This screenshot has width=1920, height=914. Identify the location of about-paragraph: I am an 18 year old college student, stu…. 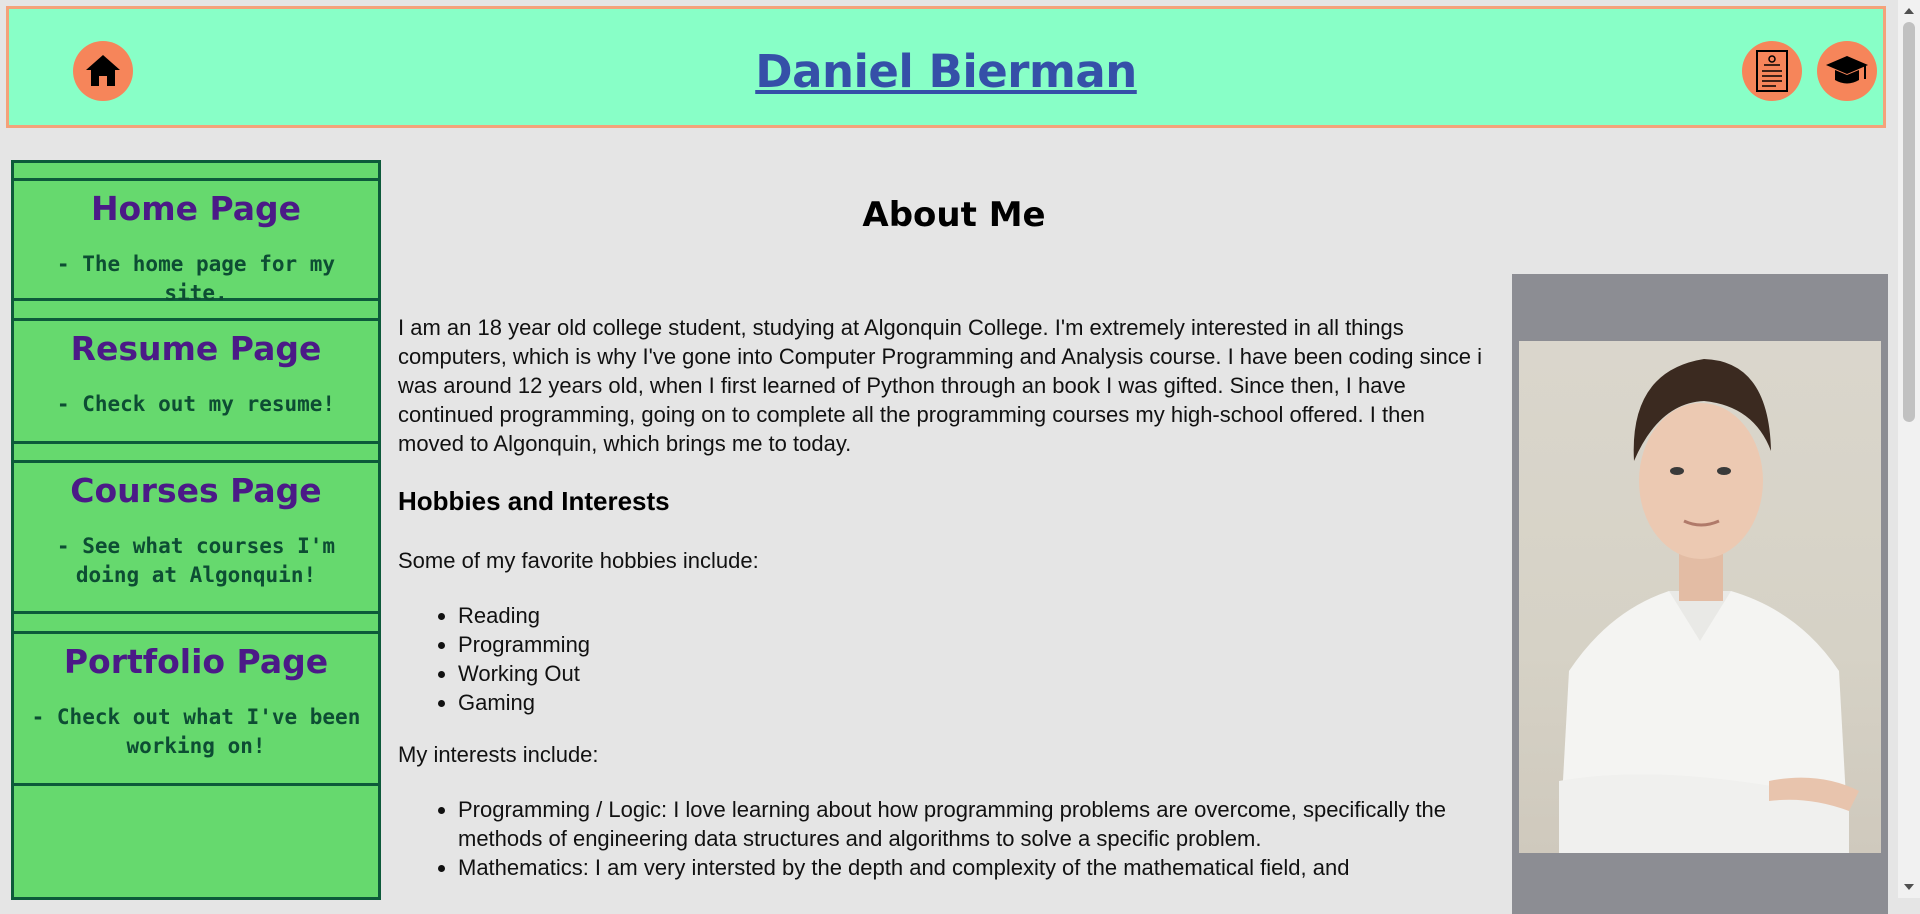
(940, 385).